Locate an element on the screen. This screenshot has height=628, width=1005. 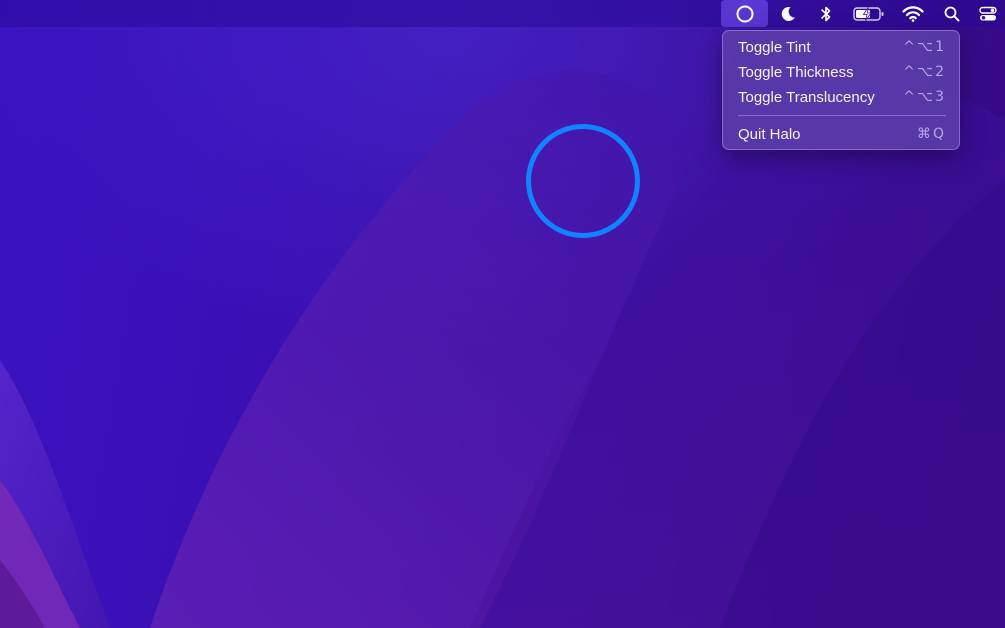
focus-menu-extra is located at coordinates (788, 13).